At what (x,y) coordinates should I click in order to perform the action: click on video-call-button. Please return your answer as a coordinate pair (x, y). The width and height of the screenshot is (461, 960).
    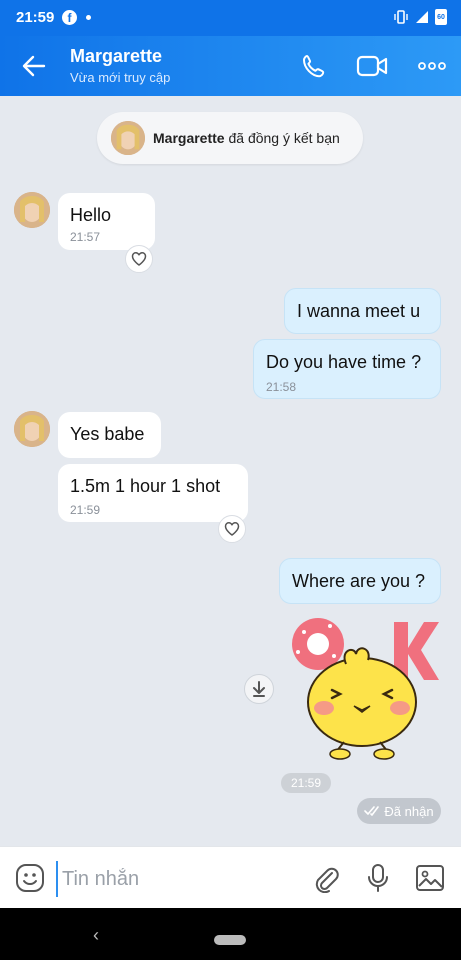
    Looking at the image, I should click on (372, 66).